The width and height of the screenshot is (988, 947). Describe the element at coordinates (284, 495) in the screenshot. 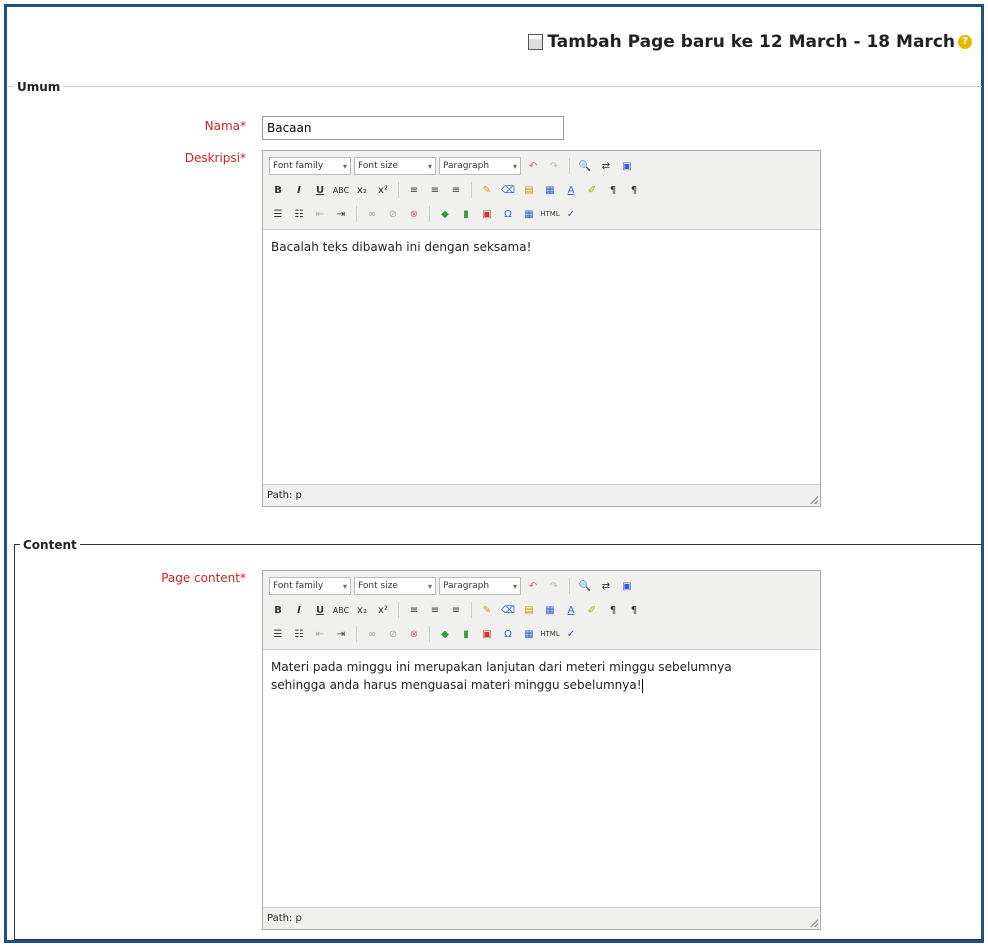

I see `deskripsi-path: Path: p` at that location.